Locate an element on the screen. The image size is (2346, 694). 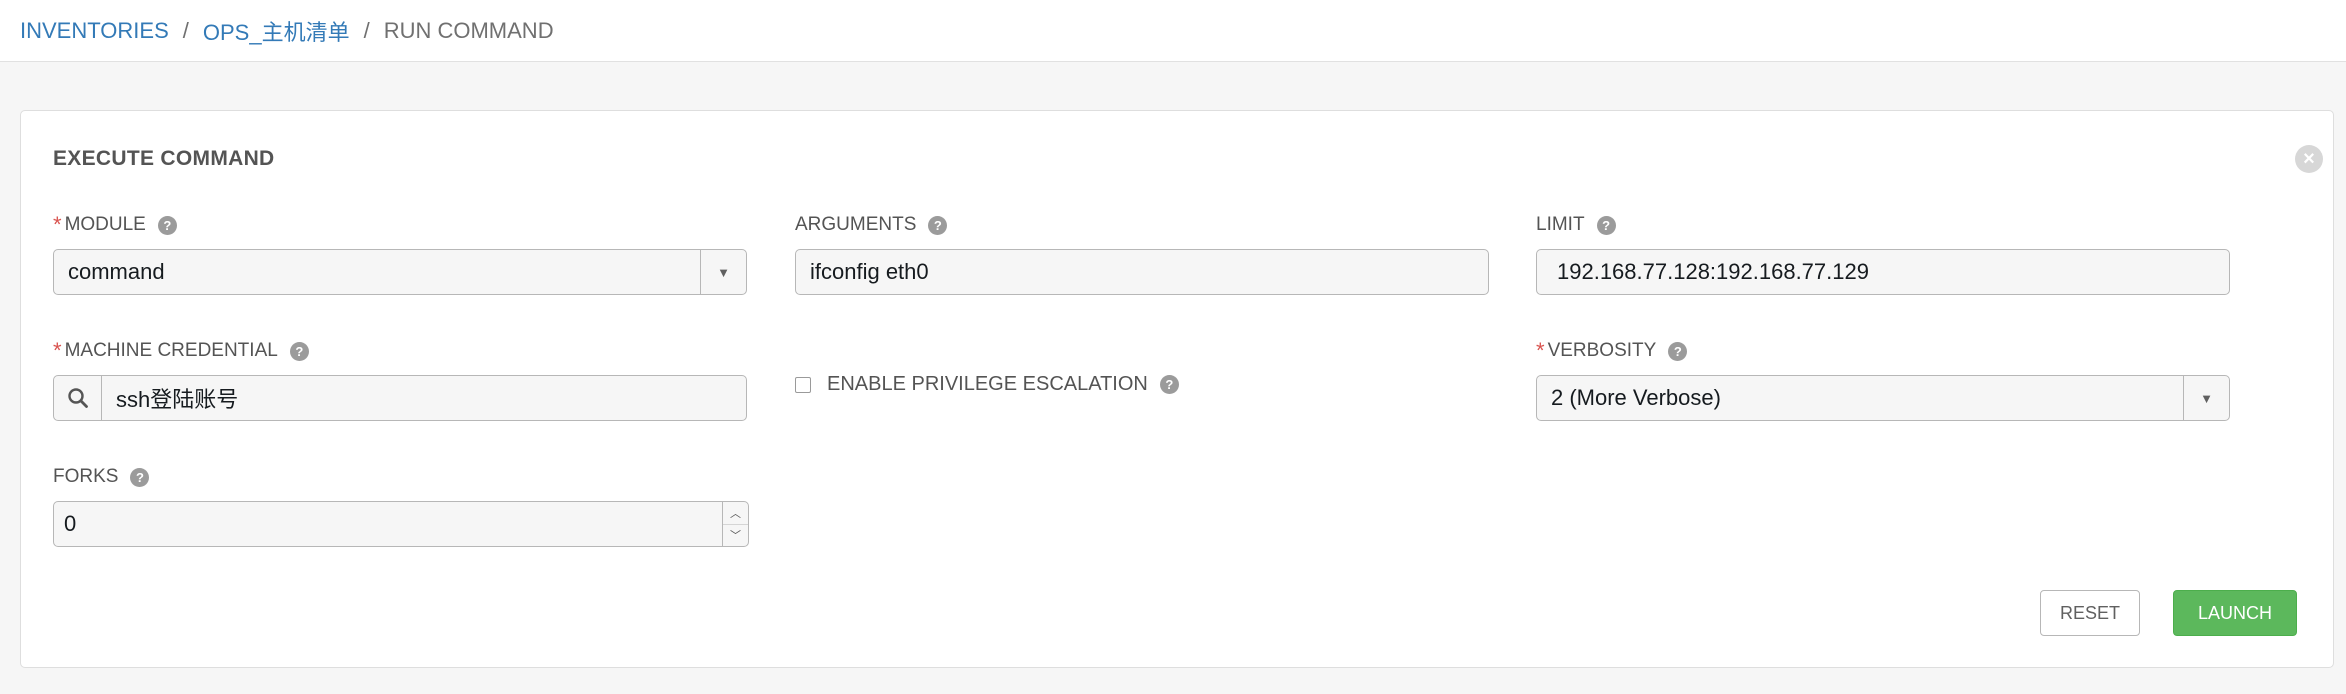
machine-credential-label-text: MACHINE CREDENTIAL is located at coordinates (171, 350).